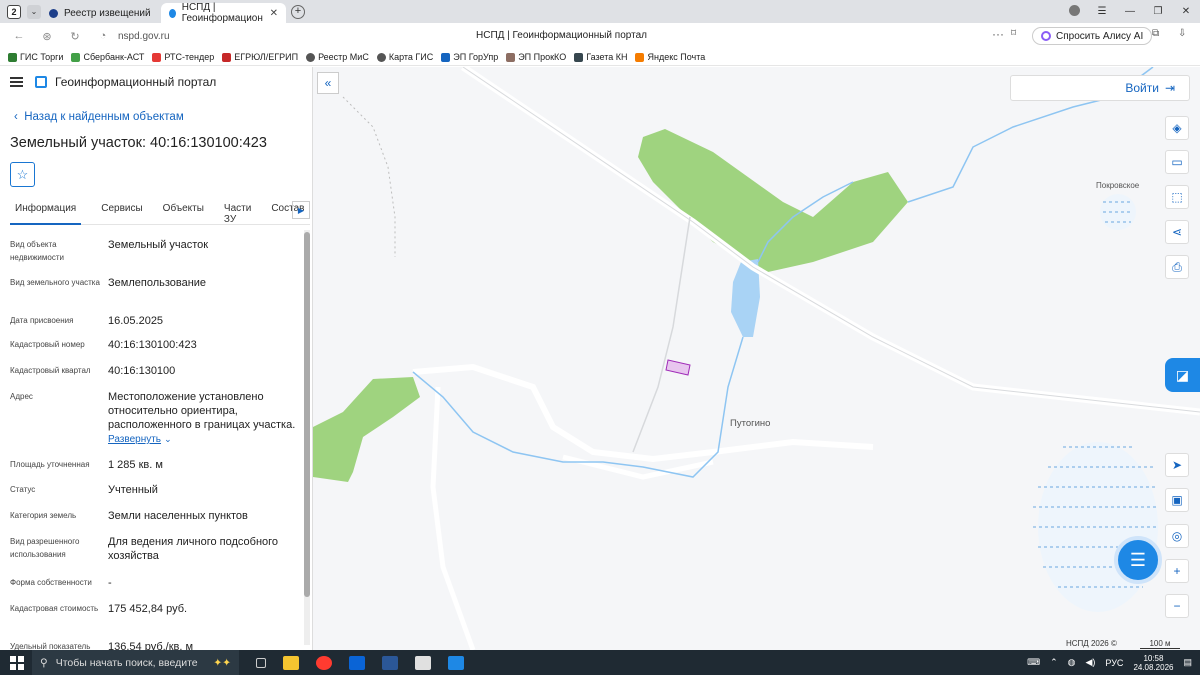  Describe the element at coordinates (1155, 33) in the screenshot. I see `extensions-icon: ⧉` at that location.